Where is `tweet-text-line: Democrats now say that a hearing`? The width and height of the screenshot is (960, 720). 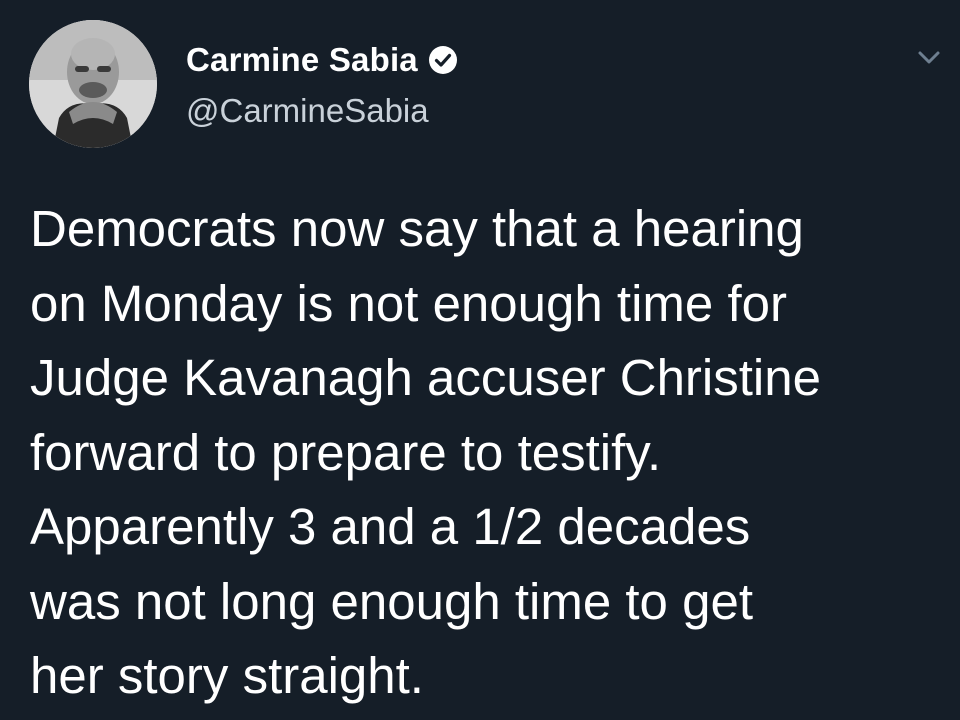
tweet-text-line: Democrats now say that a hearing is located at coordinates (417, 228).